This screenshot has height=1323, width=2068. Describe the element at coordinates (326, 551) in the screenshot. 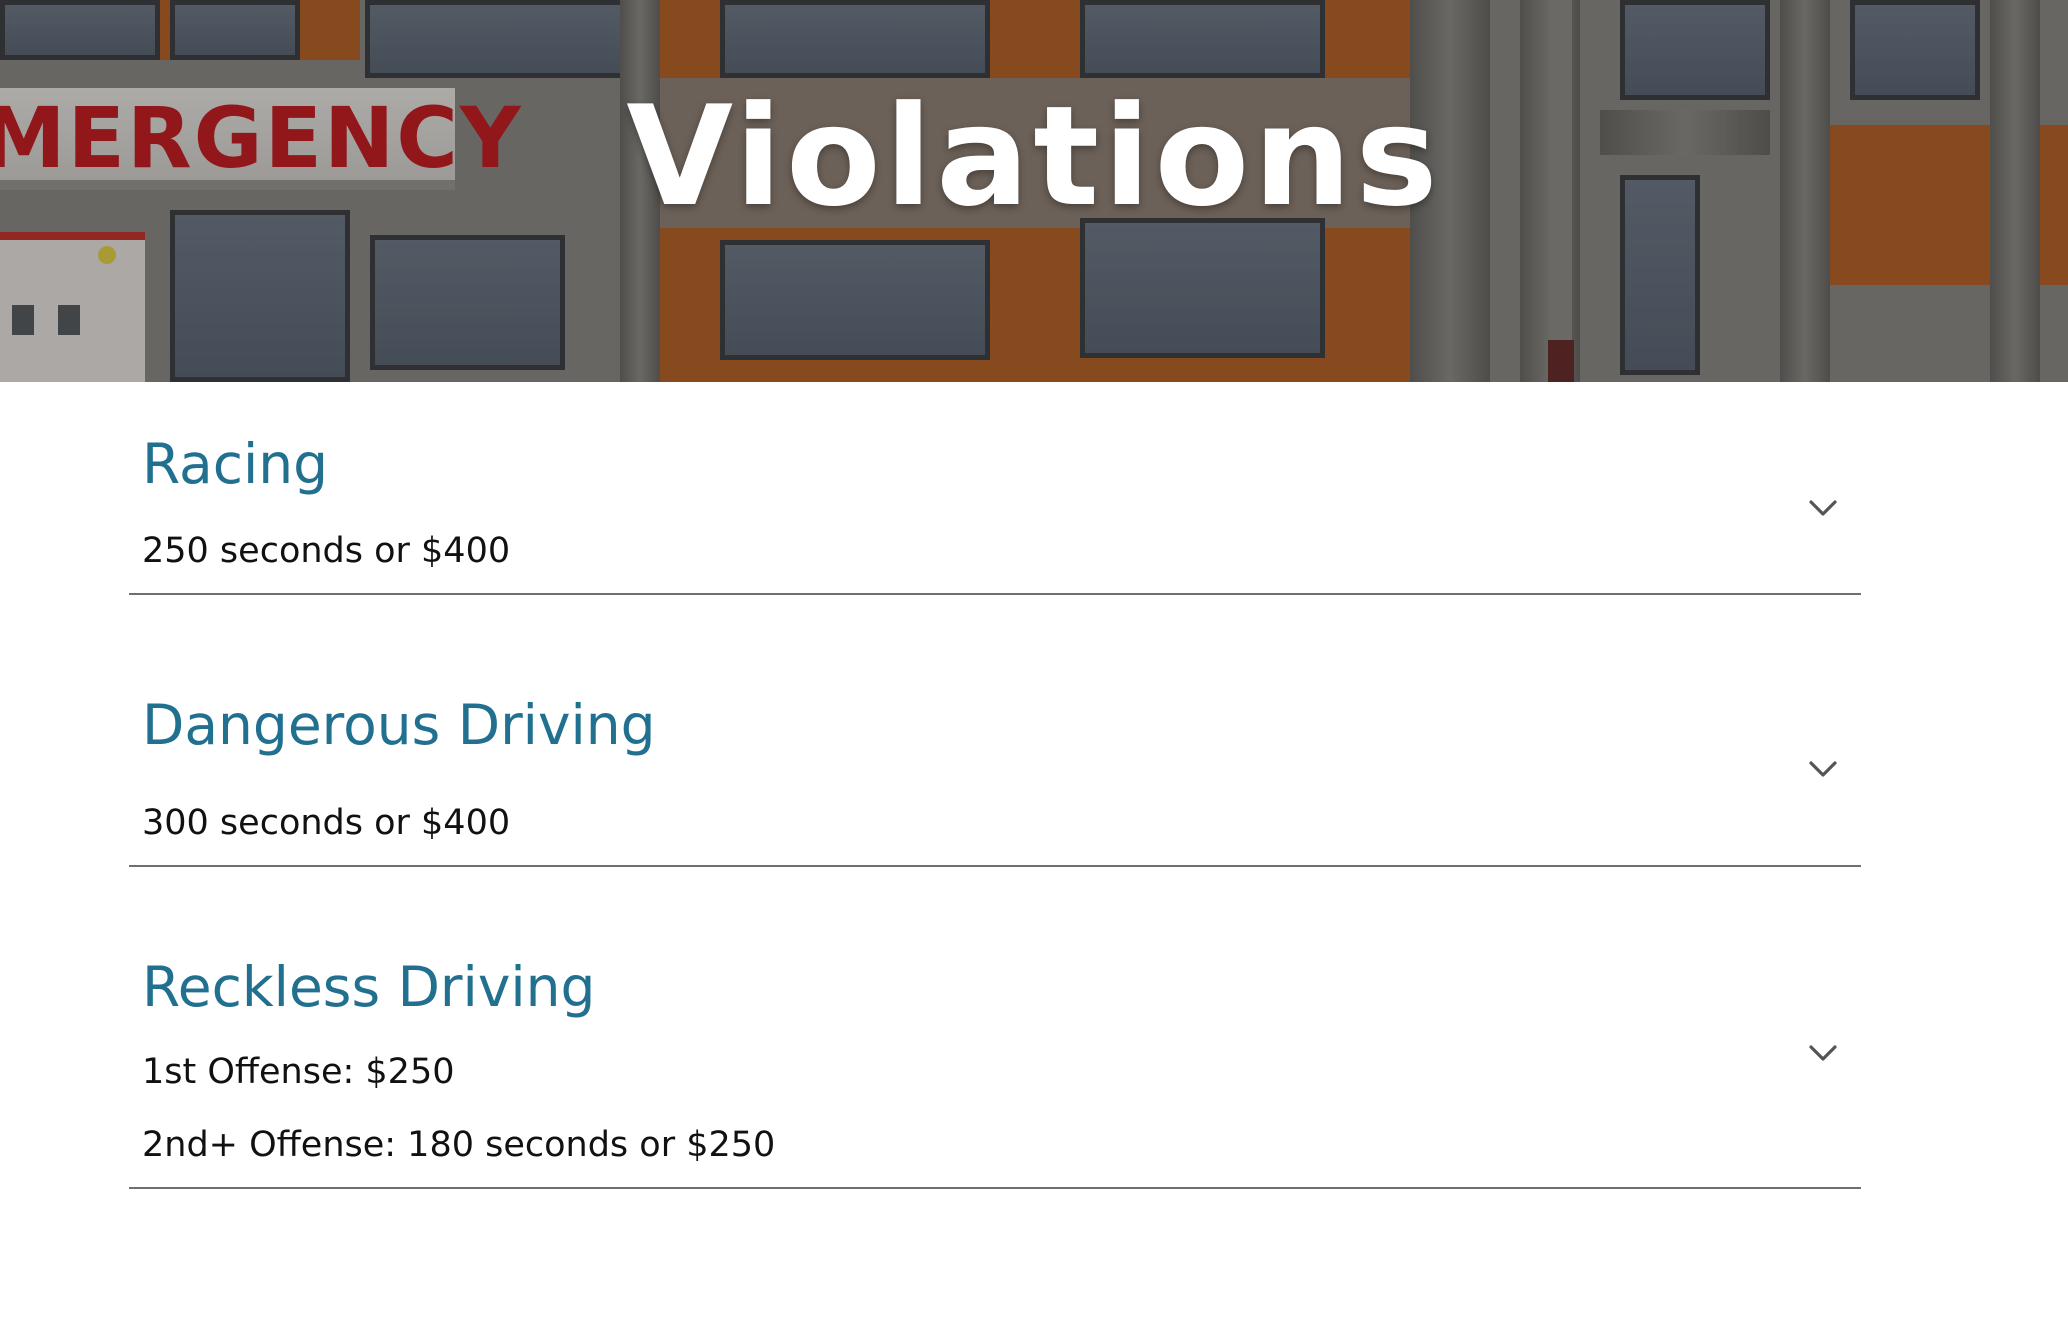

I see `violation-penalty: 250 seconds or $400` at that location.